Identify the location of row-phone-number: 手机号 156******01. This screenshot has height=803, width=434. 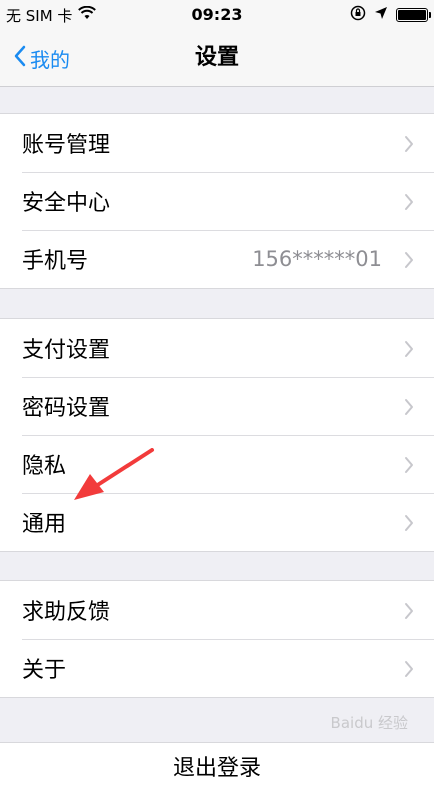
(217, 259).